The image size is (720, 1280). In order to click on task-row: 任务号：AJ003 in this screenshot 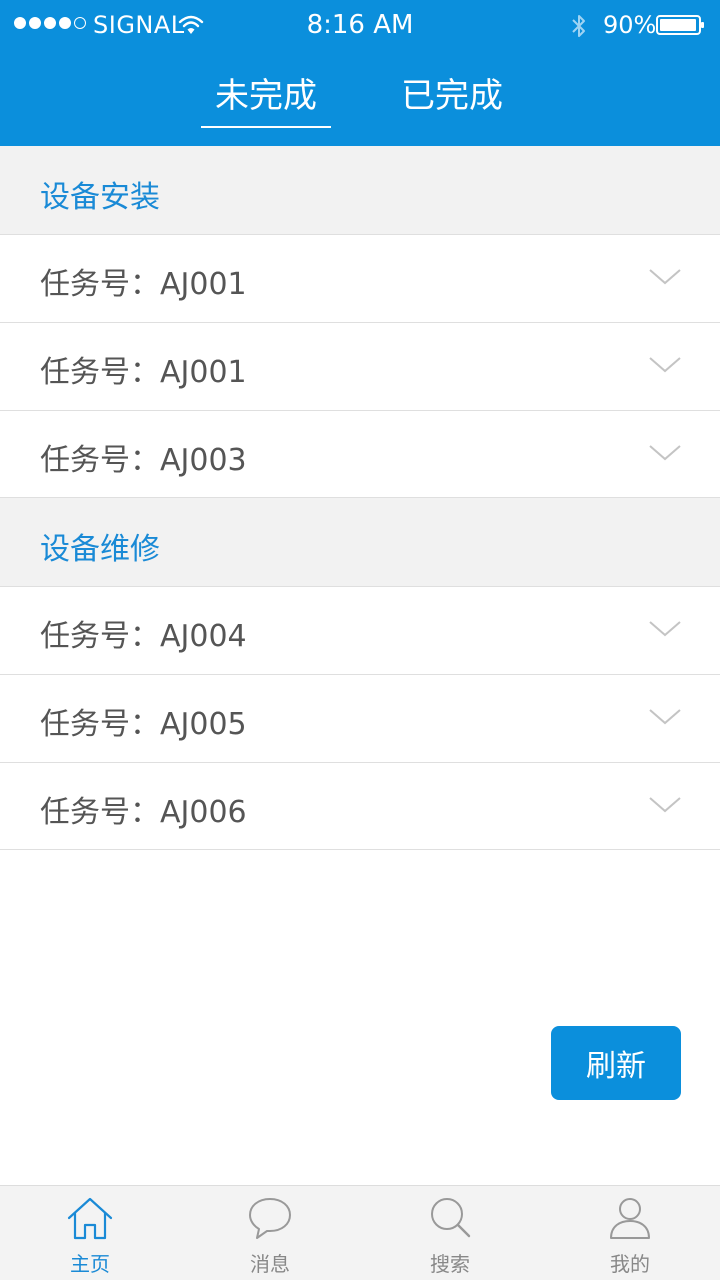, I will do `click(360, 454)`.